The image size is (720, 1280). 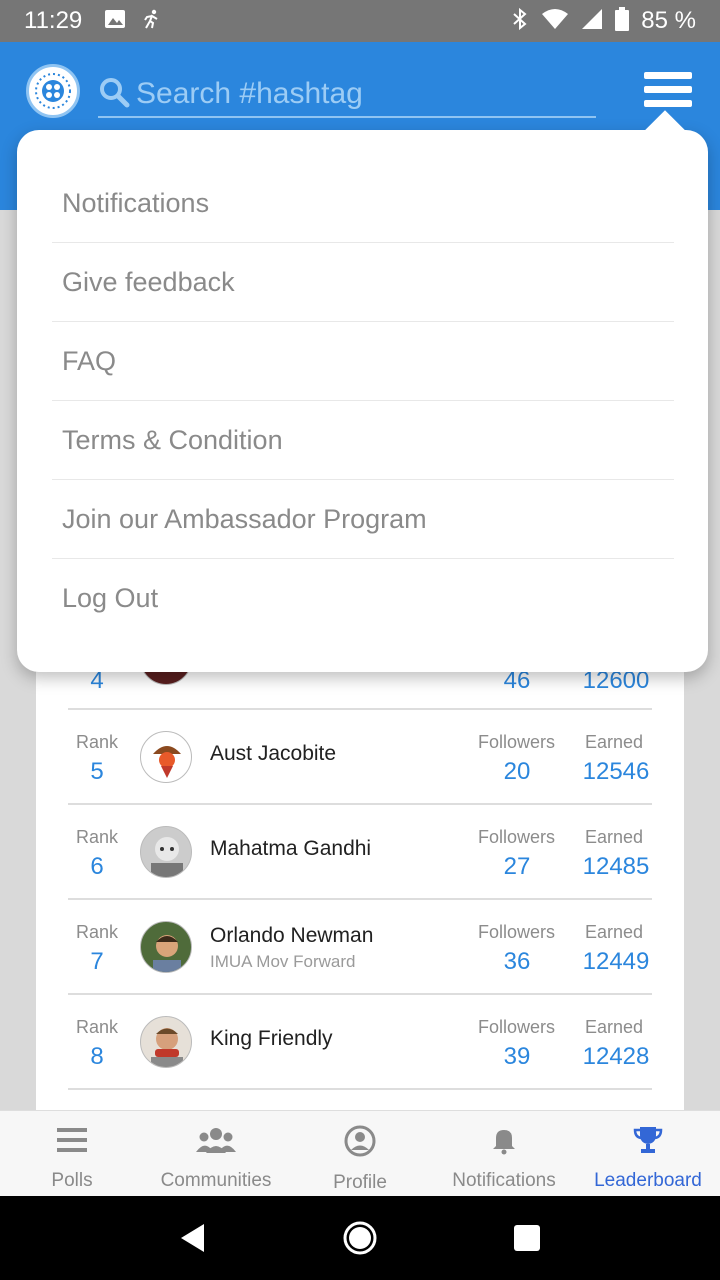 I want to click on user-name: Orlando Newman, so click(x=291, y=936).